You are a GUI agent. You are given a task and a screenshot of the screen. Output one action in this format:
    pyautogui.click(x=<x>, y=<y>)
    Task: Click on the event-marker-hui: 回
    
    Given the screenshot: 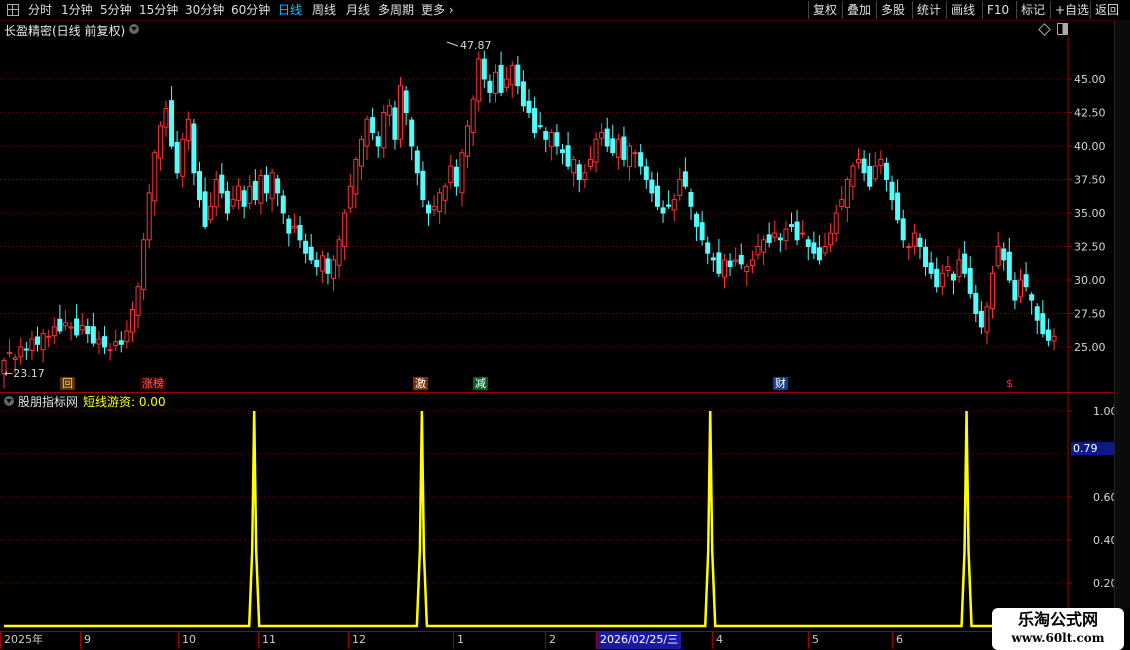 What is the action you would take?
    pyautogui.click(x=67, y=383)
    